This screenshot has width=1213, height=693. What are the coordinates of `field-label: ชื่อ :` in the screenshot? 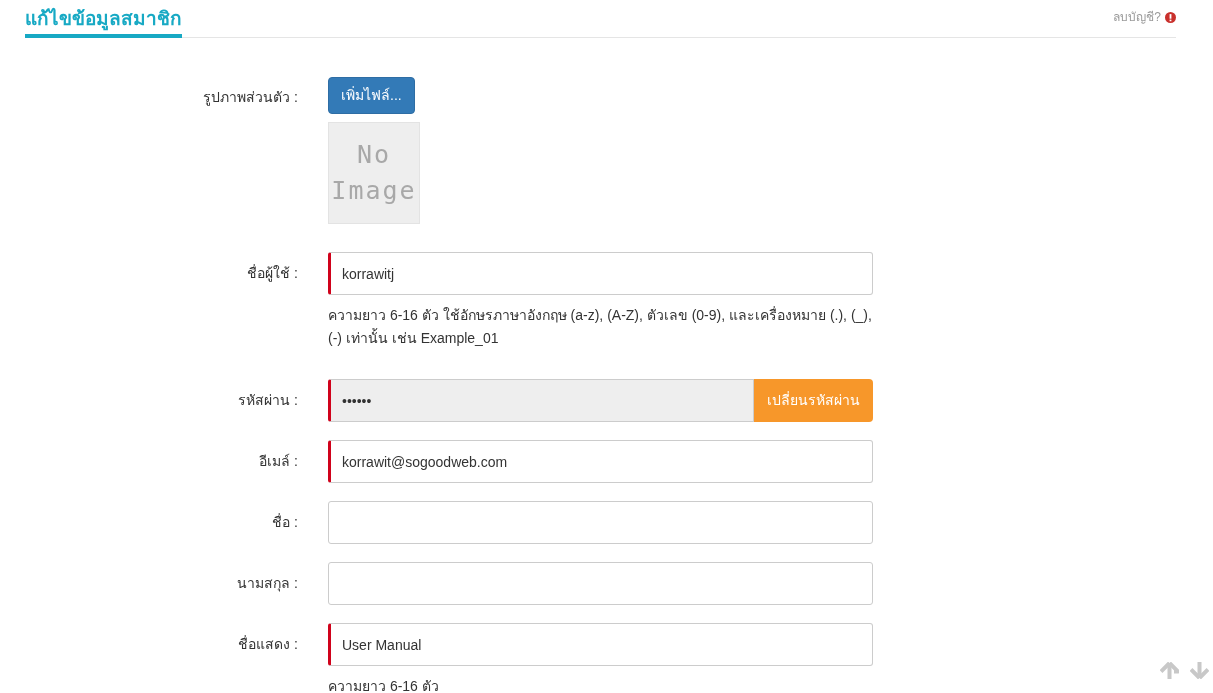 It's located at (284, 522).